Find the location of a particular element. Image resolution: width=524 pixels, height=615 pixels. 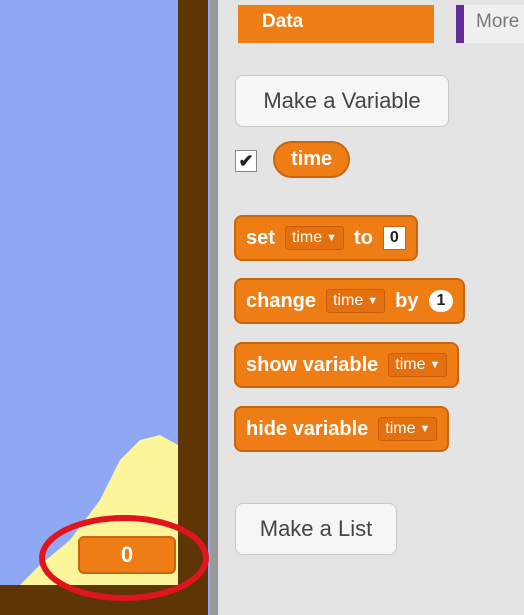

category-more-tab: More is located at coordinates (490, 24).